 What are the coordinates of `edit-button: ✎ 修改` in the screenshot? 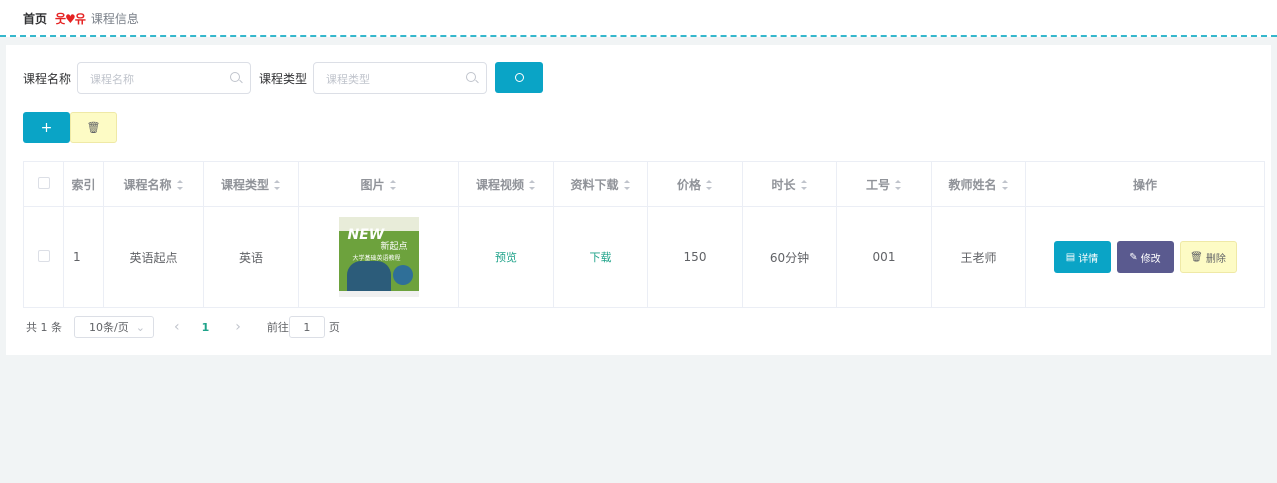 It's located at (1145, 257).